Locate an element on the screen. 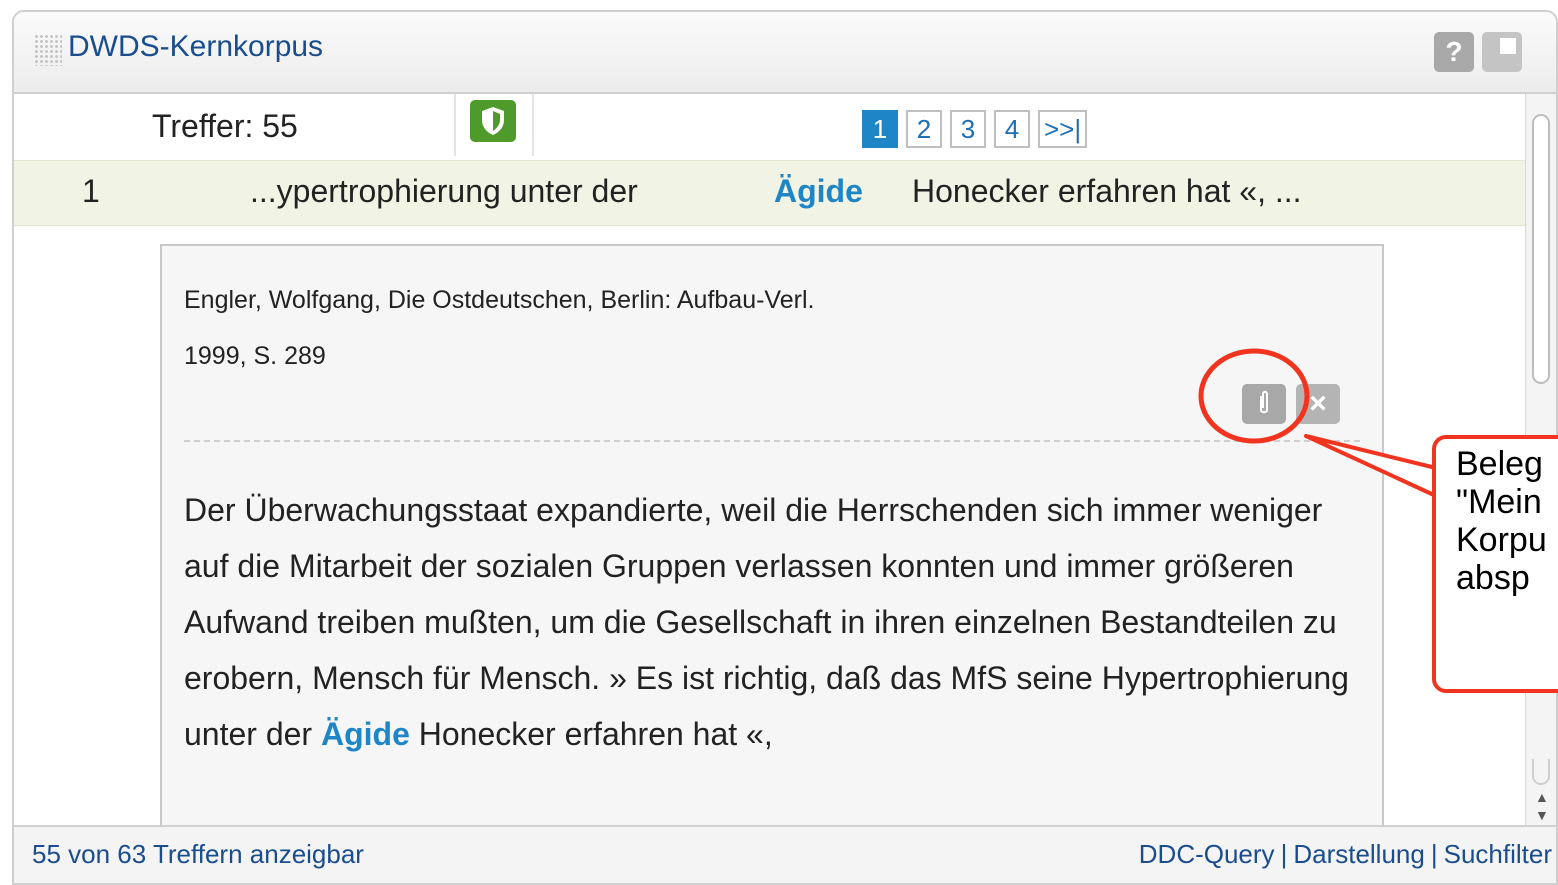 This screenshot has width=1558, height=885. suchfilter-link: Suchfilter is located at coordinates (1498, 854).